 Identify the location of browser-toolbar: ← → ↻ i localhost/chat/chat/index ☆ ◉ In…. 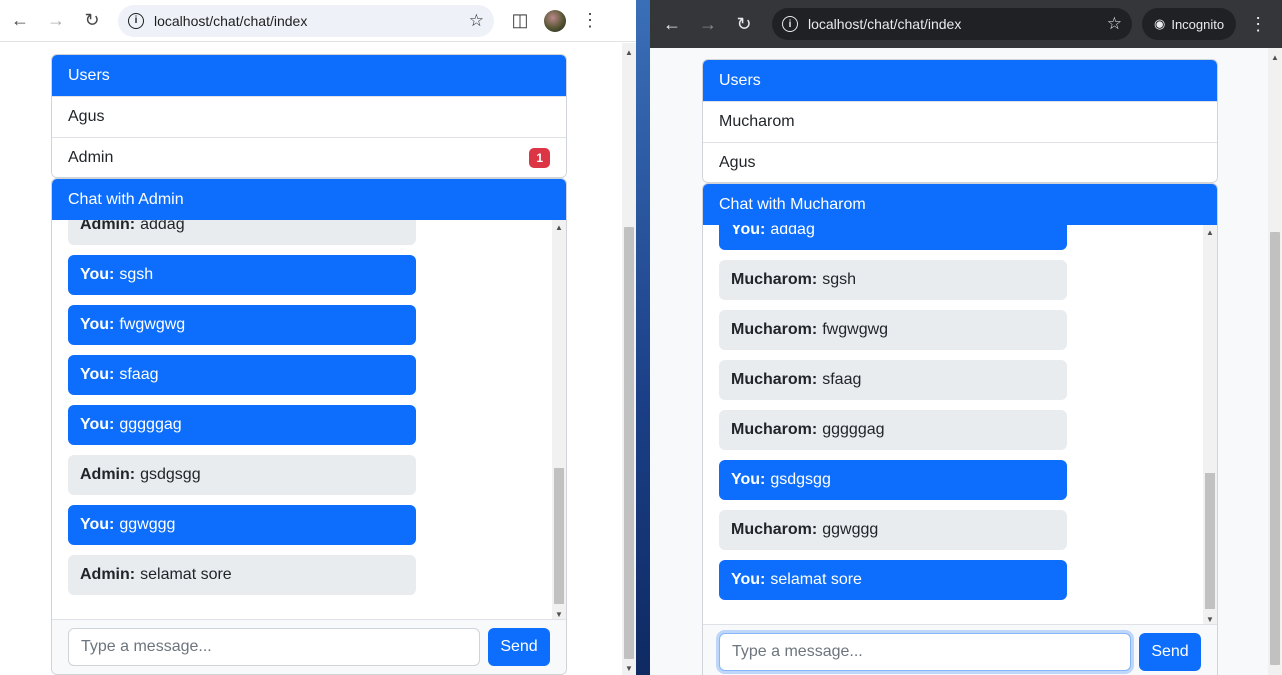
(966, 24).